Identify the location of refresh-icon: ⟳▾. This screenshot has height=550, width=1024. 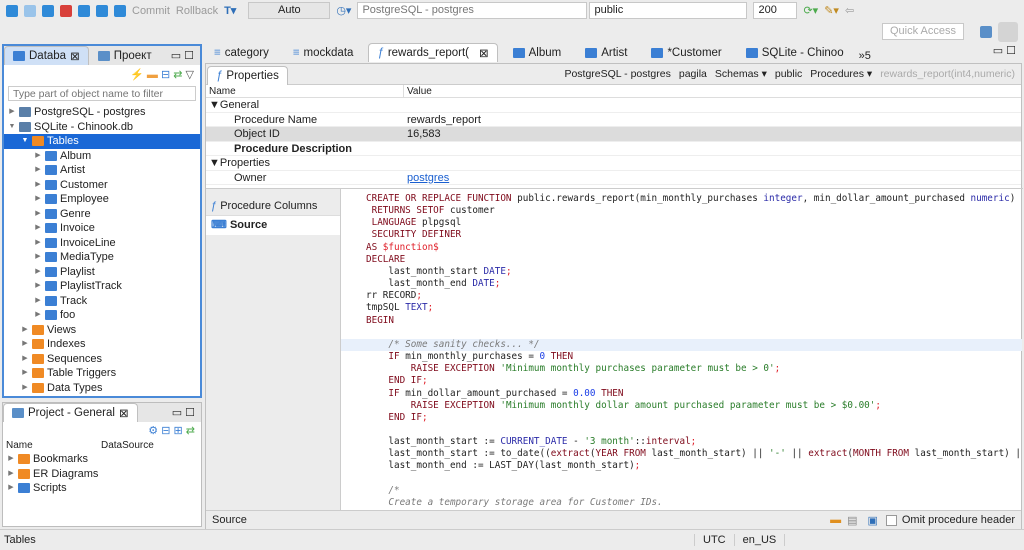
(810, 10).